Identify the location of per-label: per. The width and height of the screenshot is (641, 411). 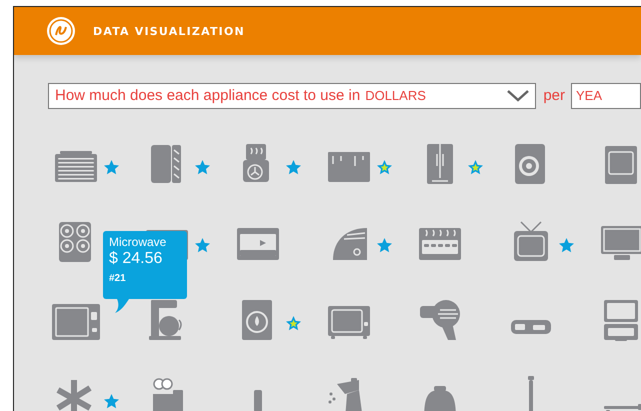
(554, 95).